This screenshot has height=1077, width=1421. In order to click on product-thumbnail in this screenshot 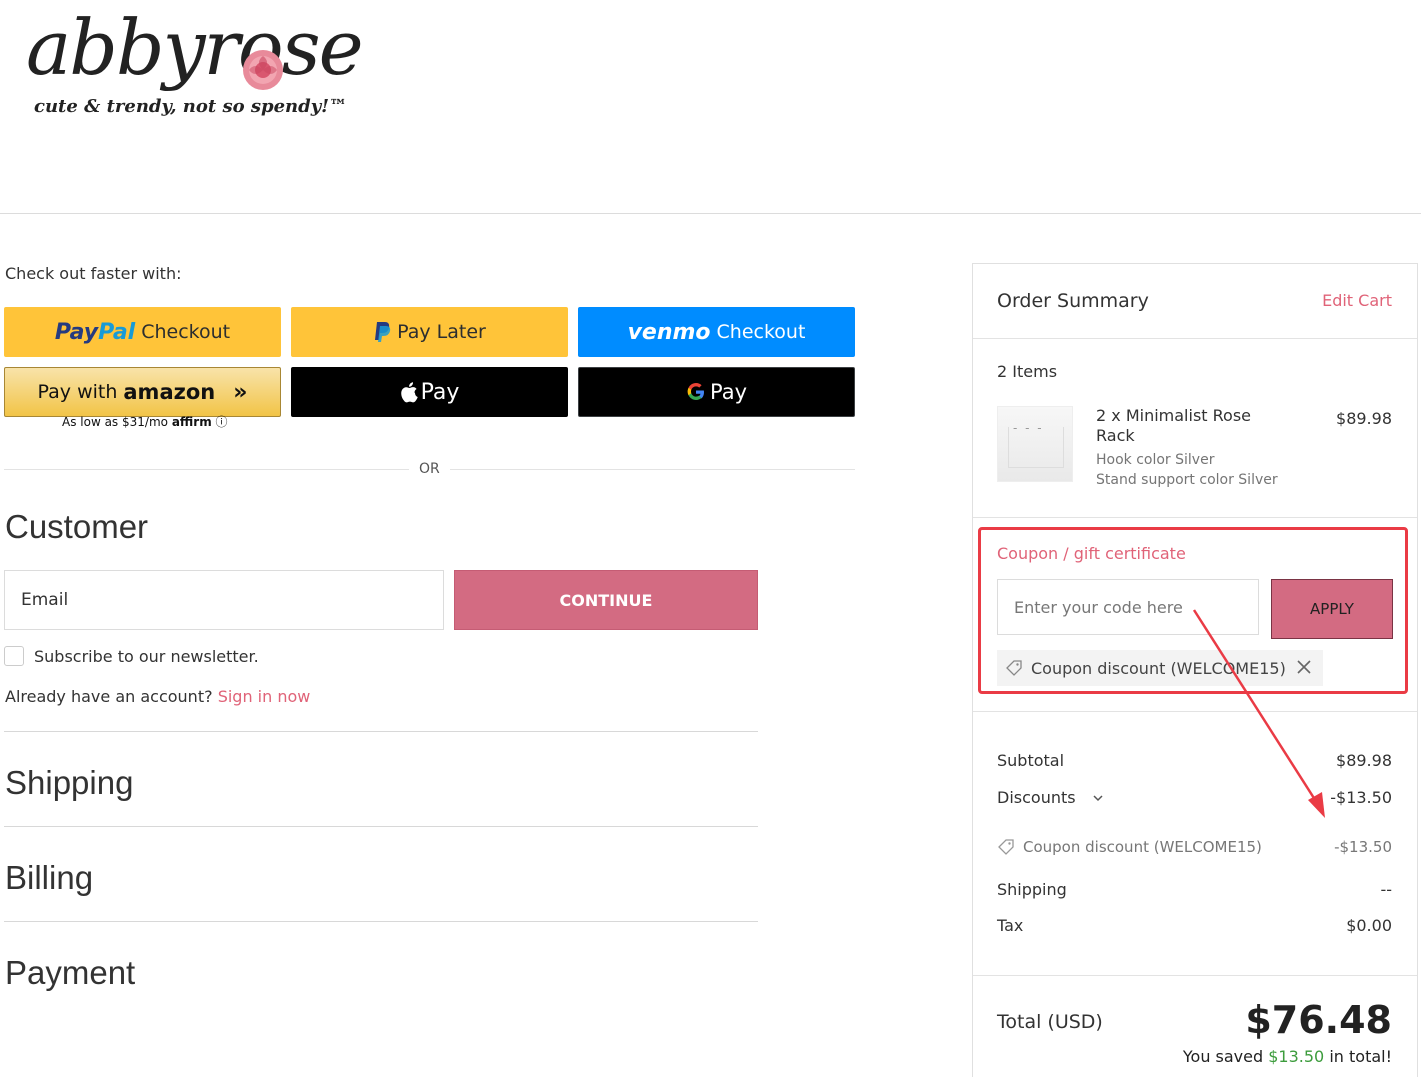, I will do `click(1035, 444)`.